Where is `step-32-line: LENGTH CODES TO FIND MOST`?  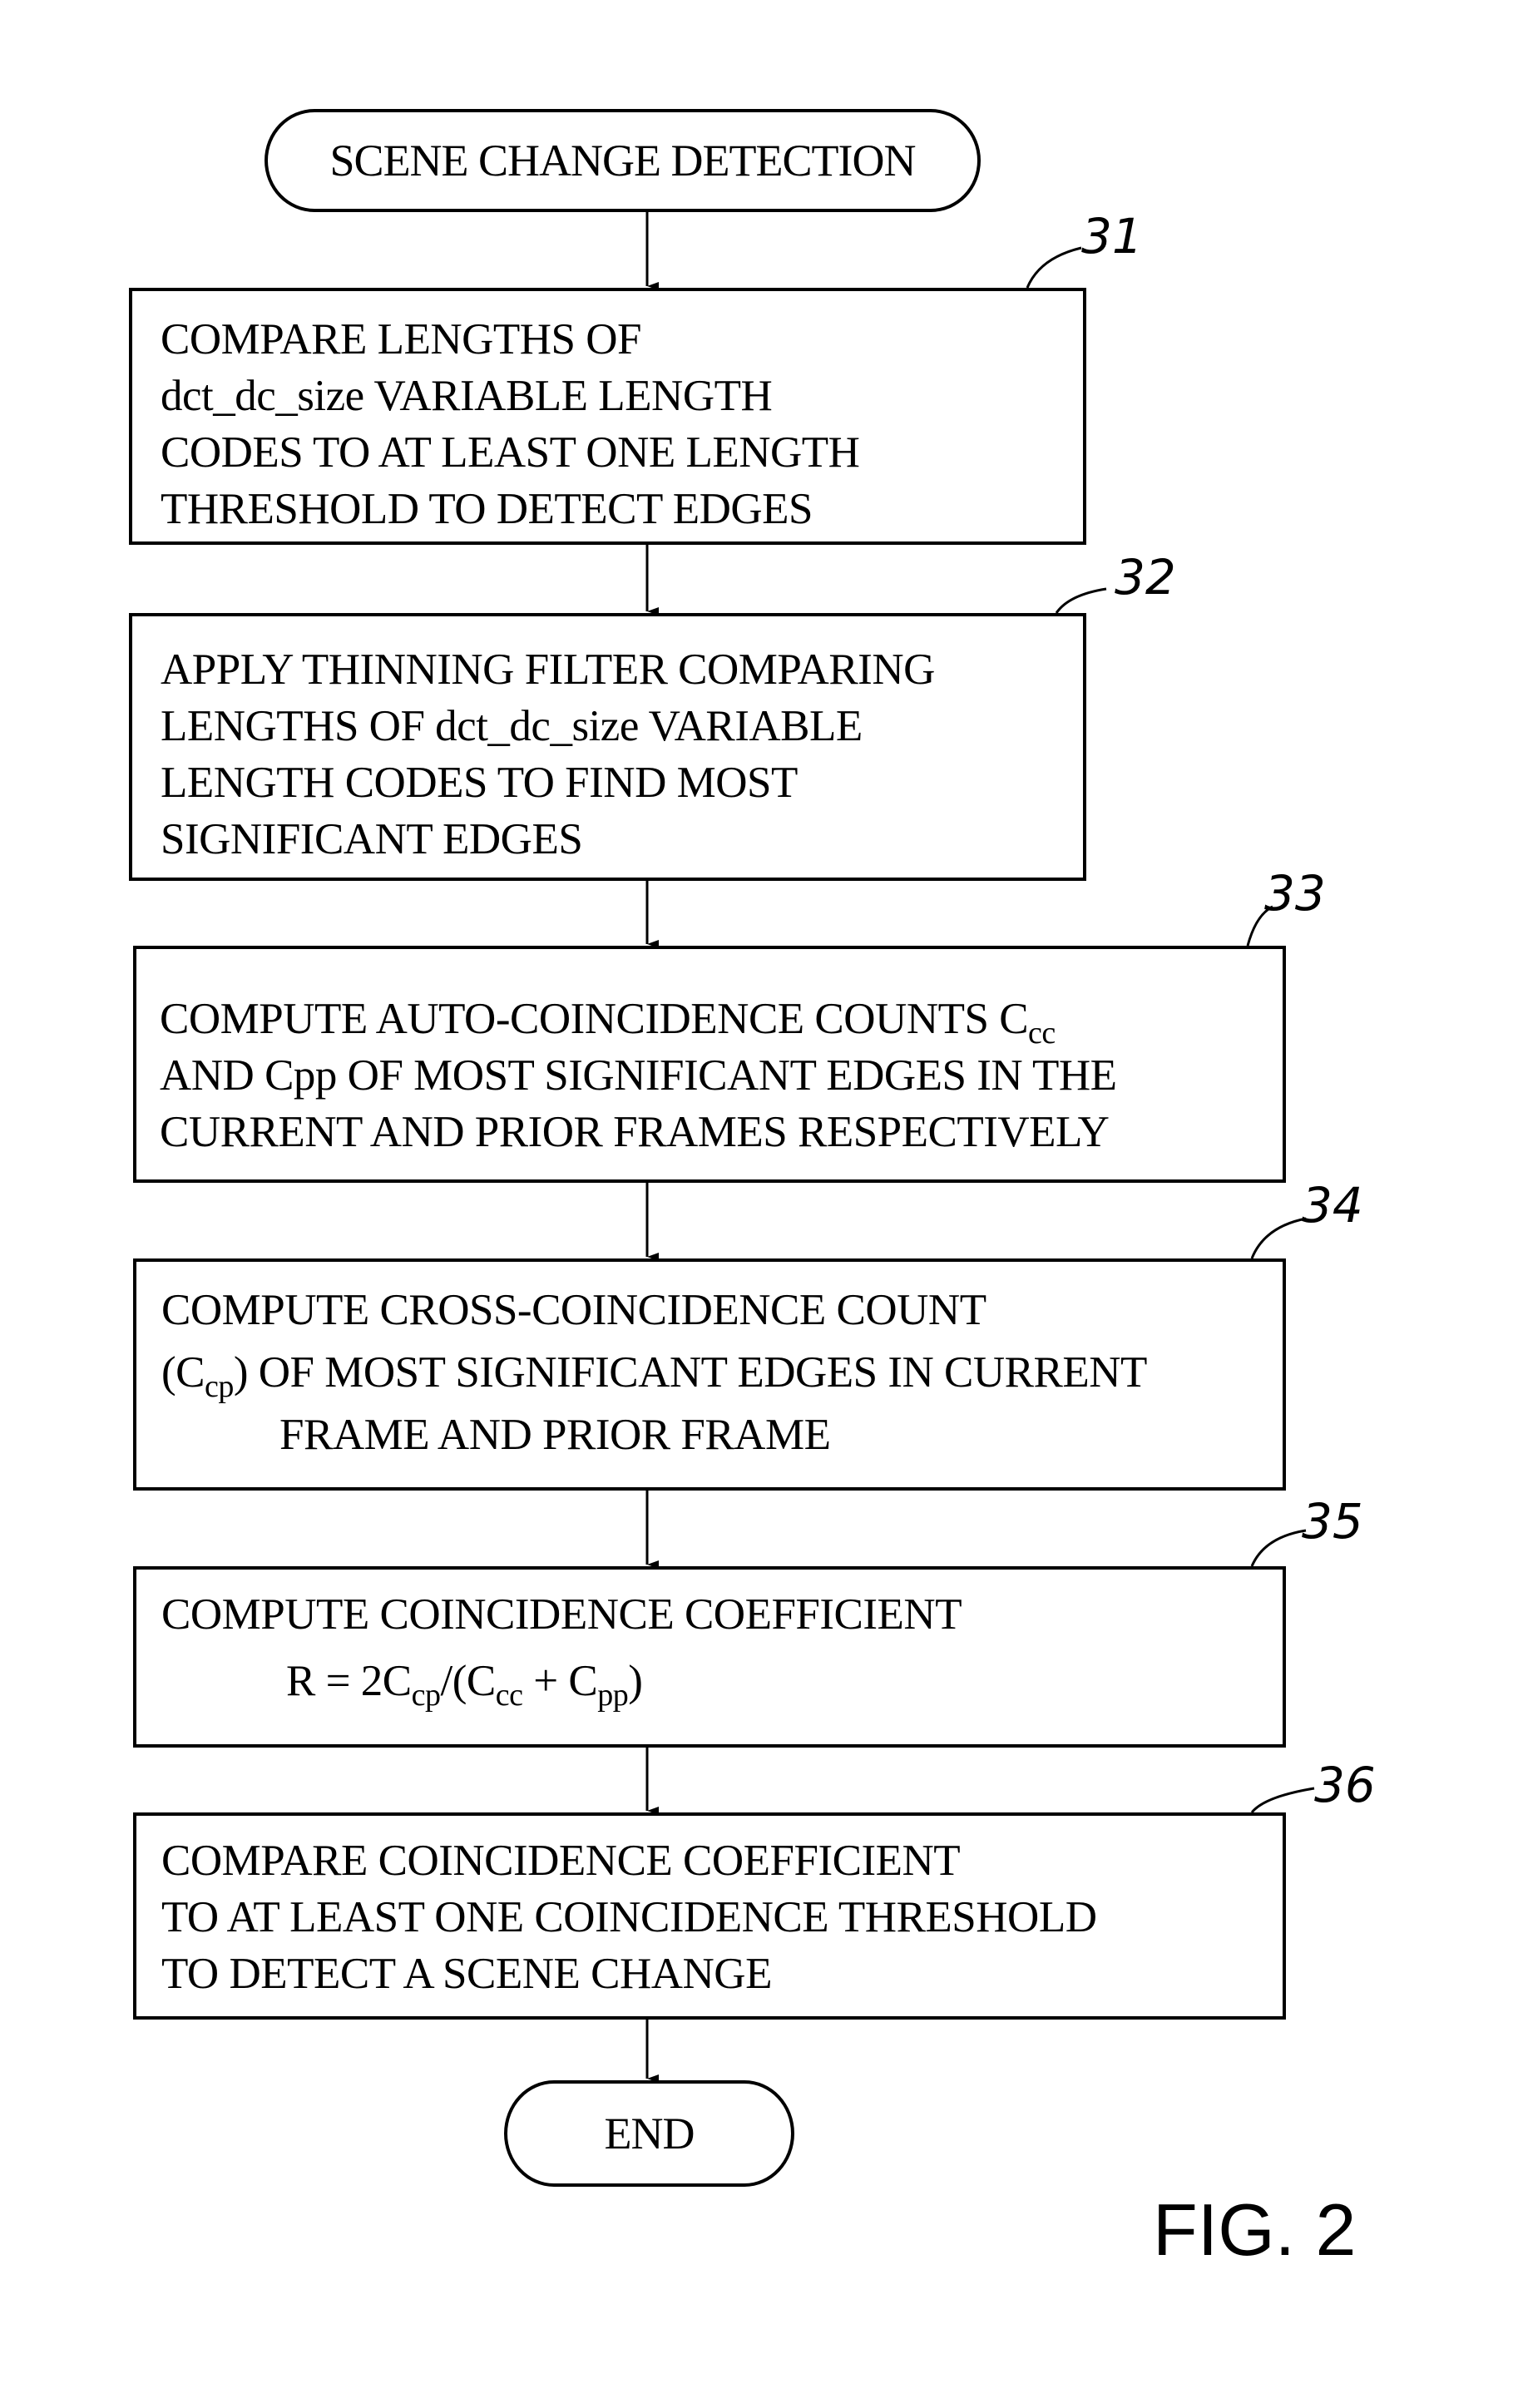 step-32-line: LENGTH CODES TO FIND MOST is located at coordinates (479, 783).